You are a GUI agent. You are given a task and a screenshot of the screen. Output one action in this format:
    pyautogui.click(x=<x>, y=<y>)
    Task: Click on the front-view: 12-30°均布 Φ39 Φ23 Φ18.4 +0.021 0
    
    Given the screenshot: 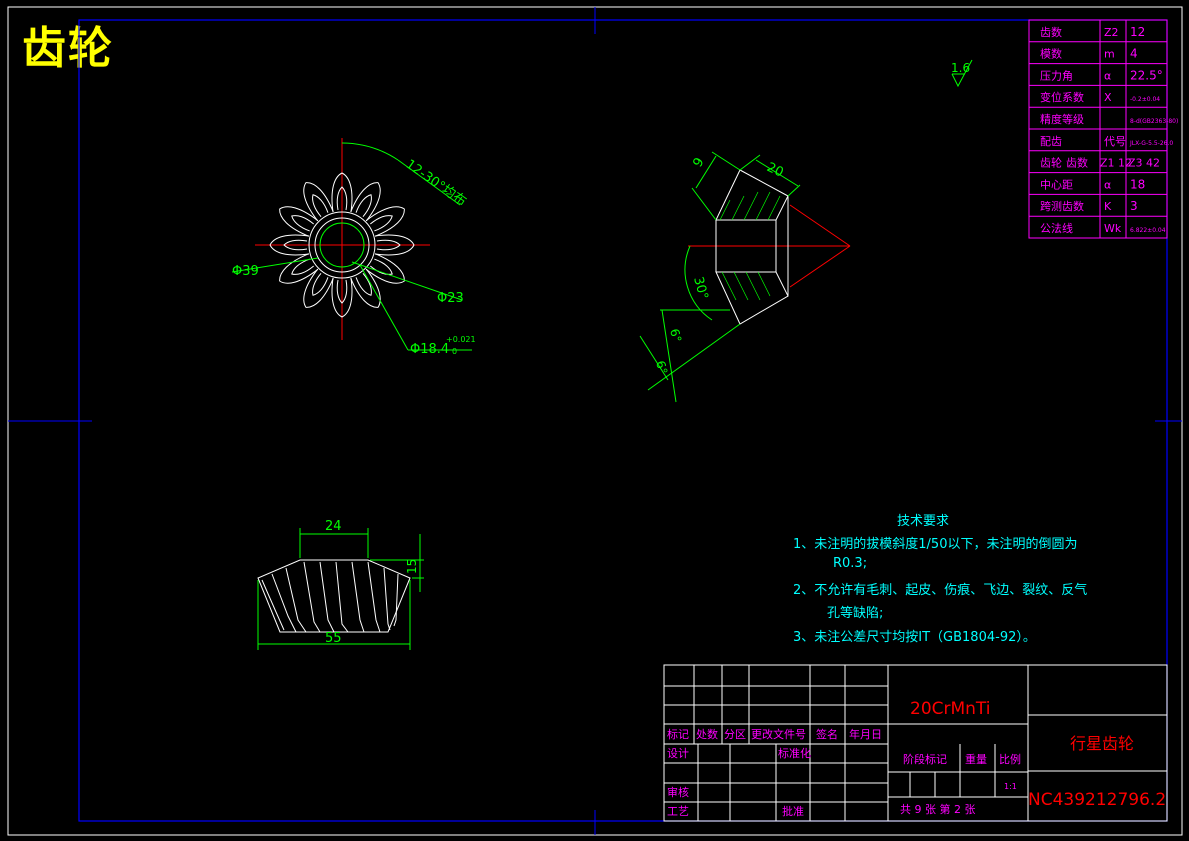 What is the action you would take?
    pyautogui.click(x=353, y=247)
    